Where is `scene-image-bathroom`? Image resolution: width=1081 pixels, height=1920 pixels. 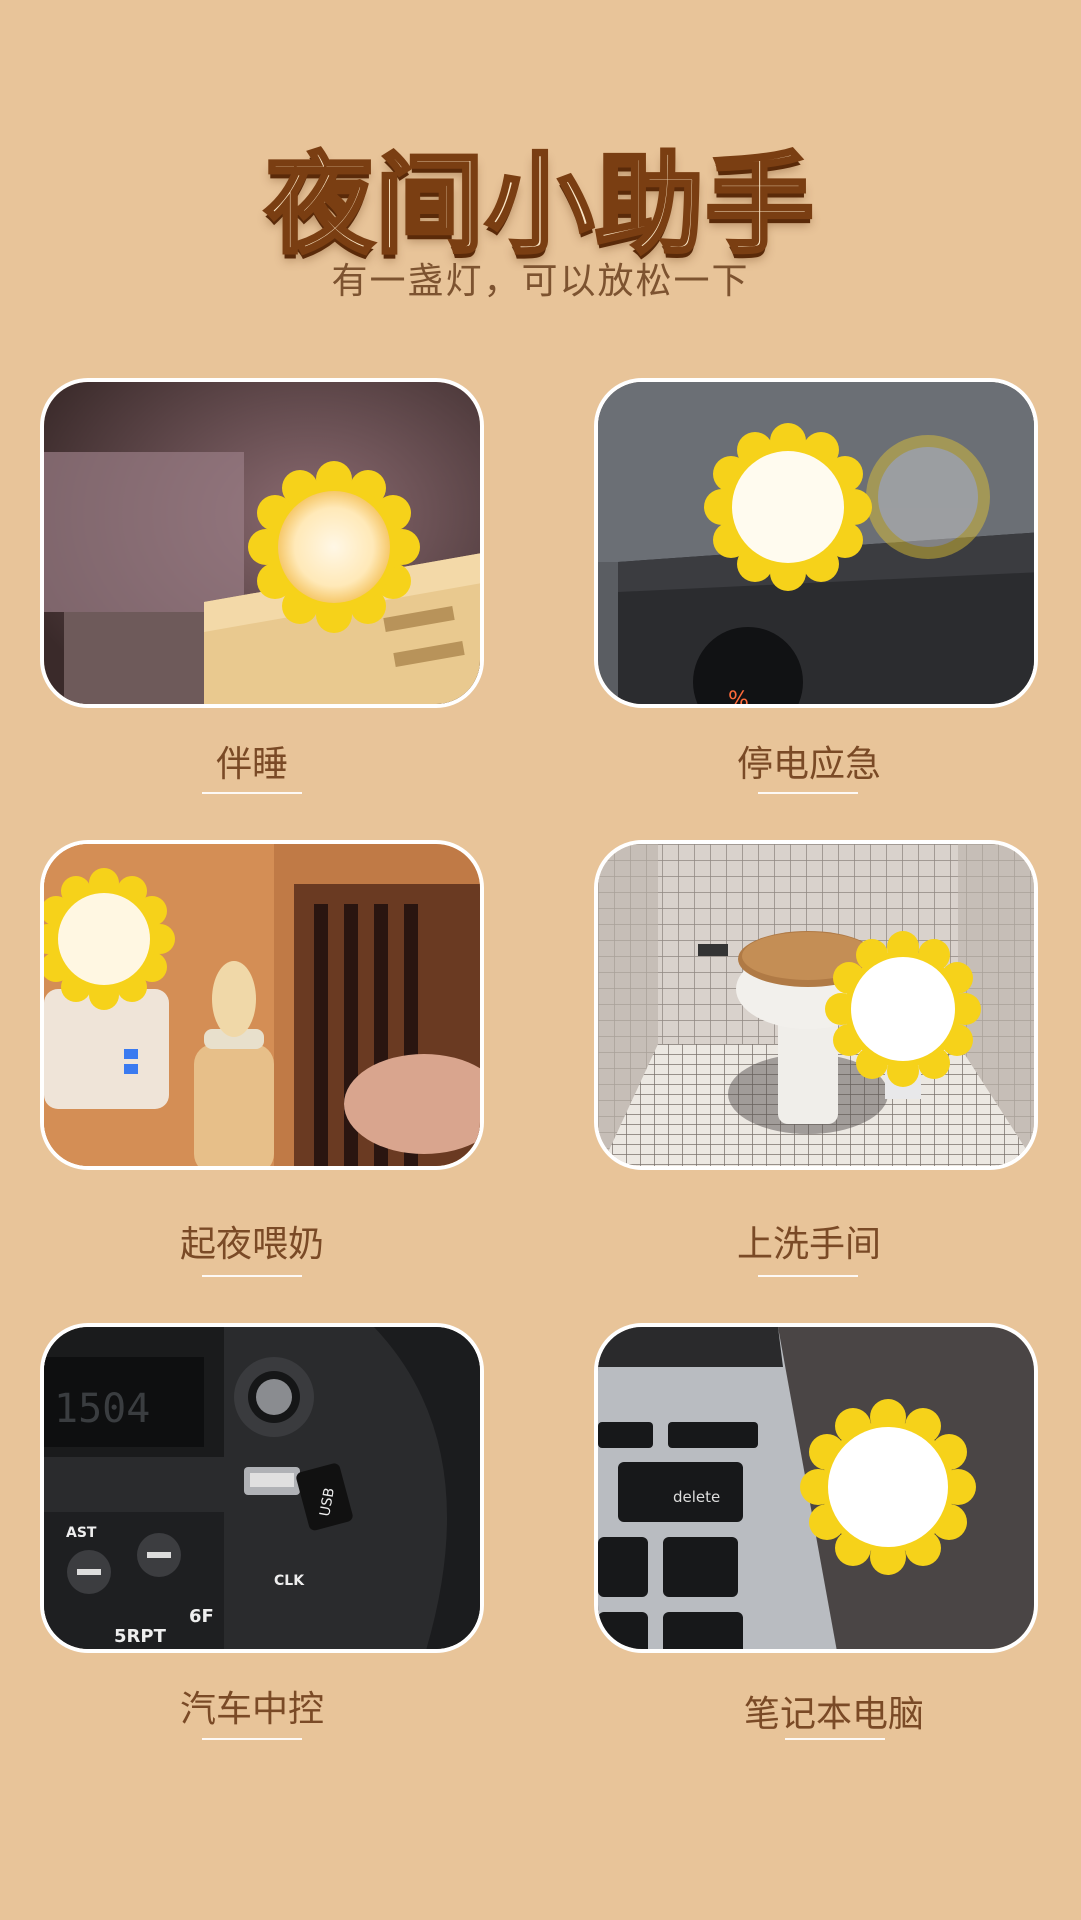 scene-image-bathroom is located at coordinates (816, 1005).